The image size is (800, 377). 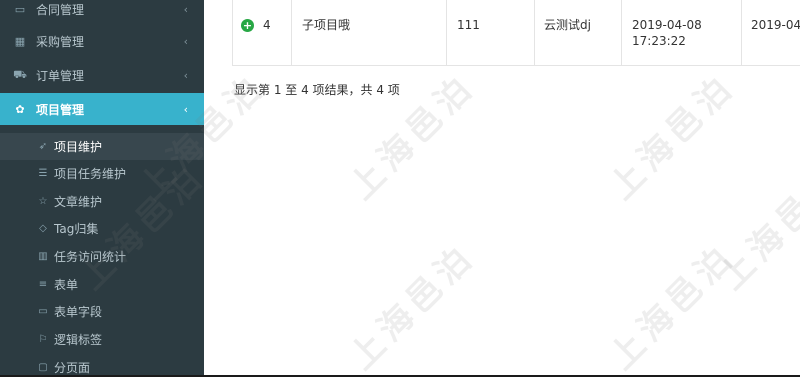 What do you see at coordinates (78, 147) in the screenshot?
I see `submenu-label: 项目维护` at bounding box center [78, 147].